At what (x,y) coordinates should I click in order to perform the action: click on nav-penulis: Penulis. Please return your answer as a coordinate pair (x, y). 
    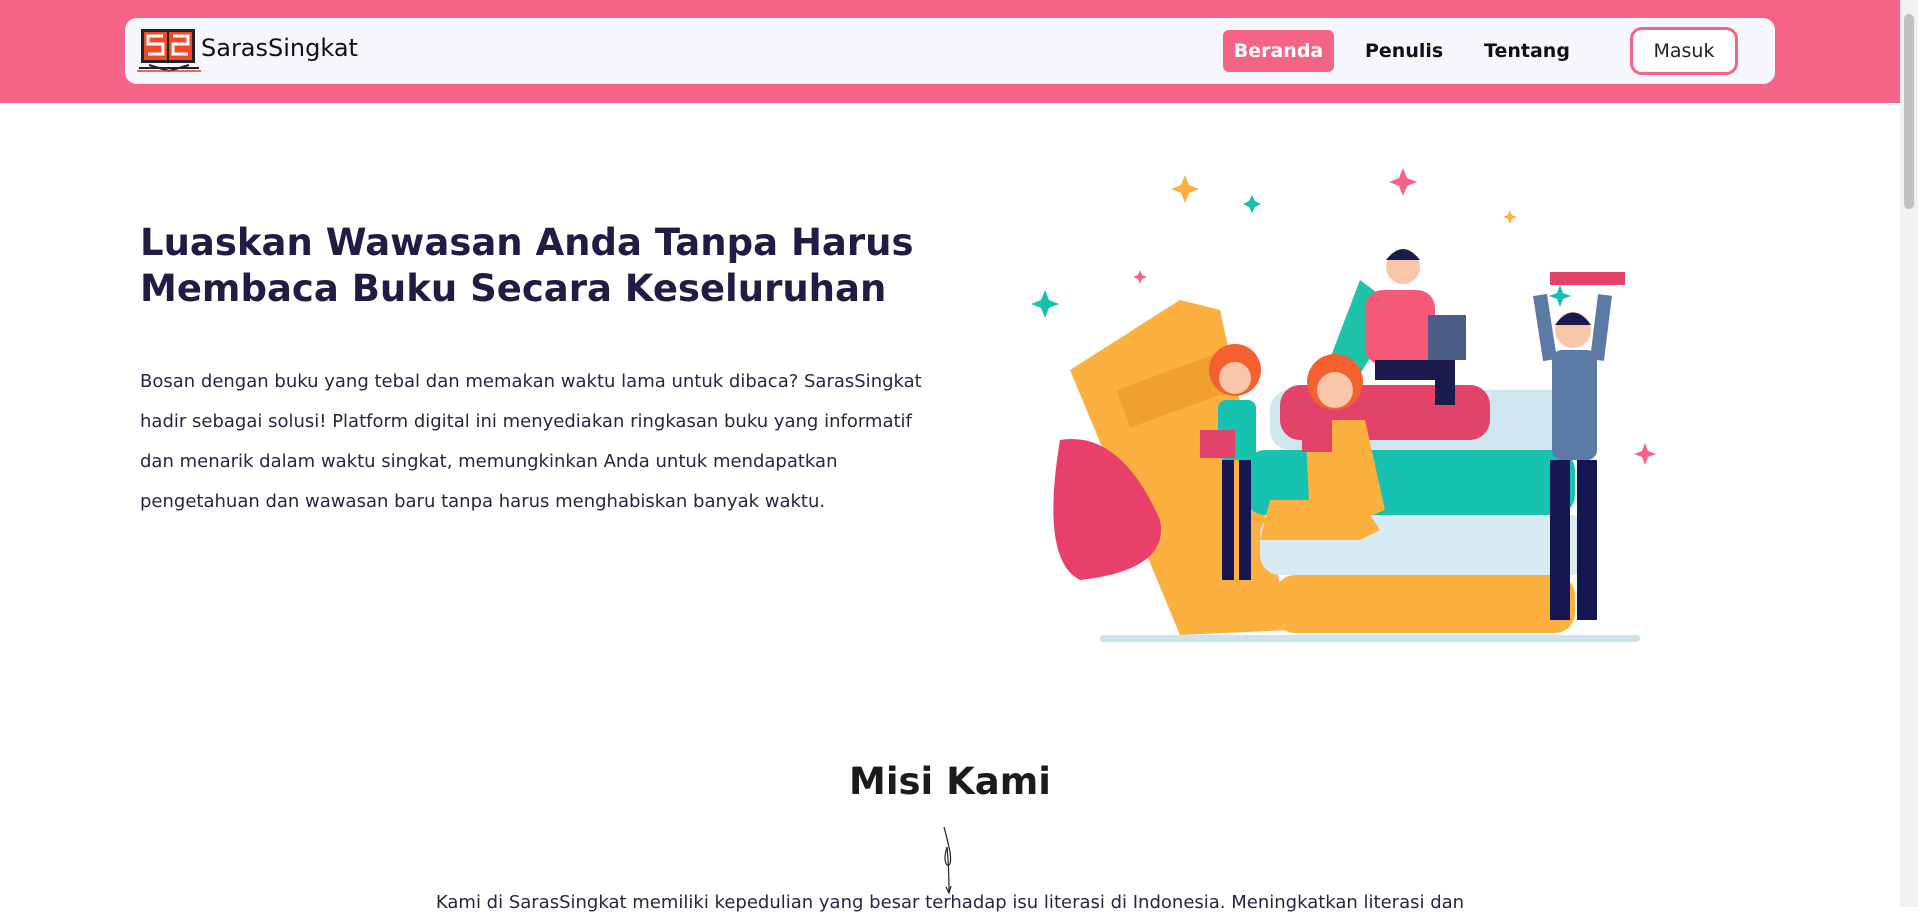
    Looking at the image, I should click on (1404, 51).